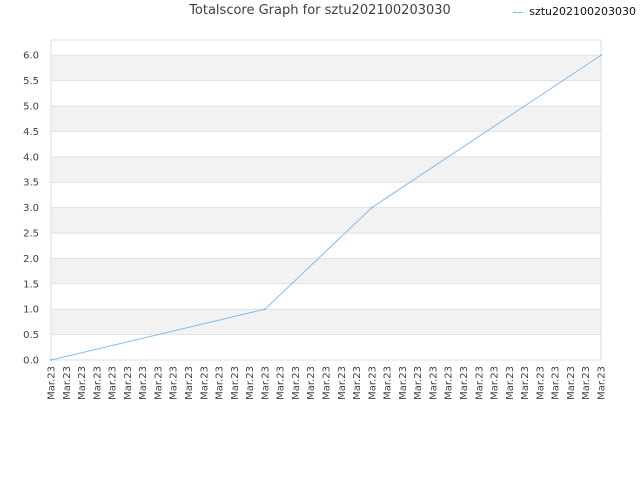 This screenshot has width=640, height=480. What do you see at coordinates (31, 132) in the screenshot?
I see `y-tick-label: 4.5` at bounding box center [31, 132].